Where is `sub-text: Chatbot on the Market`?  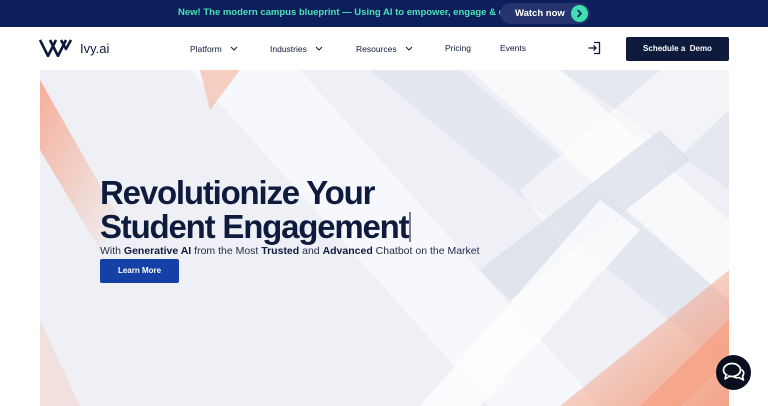 sub-text: Chatbot on the Market is located at coordinates (426, 251).